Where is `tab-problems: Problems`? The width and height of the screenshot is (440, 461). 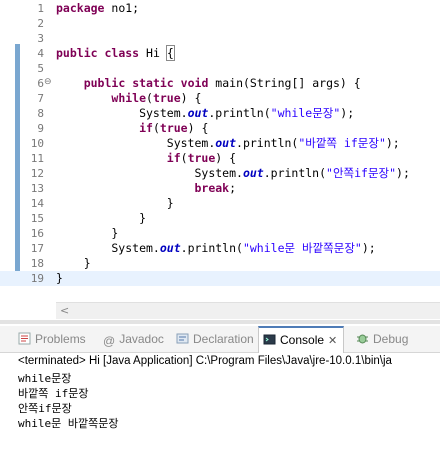 tab-problems: Problems is located at coordinates (52, 339).